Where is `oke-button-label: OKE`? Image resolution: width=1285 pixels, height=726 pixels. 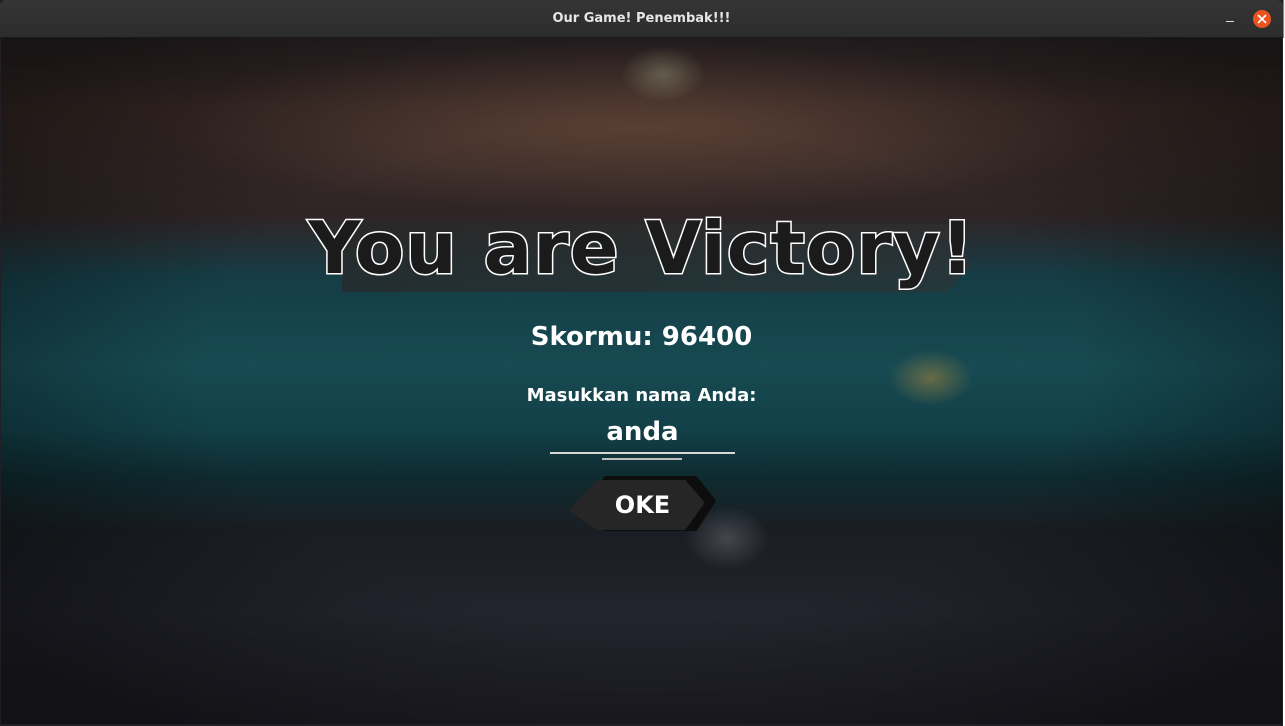
oke-button-label: OKE is located at coordinates (642, 505).